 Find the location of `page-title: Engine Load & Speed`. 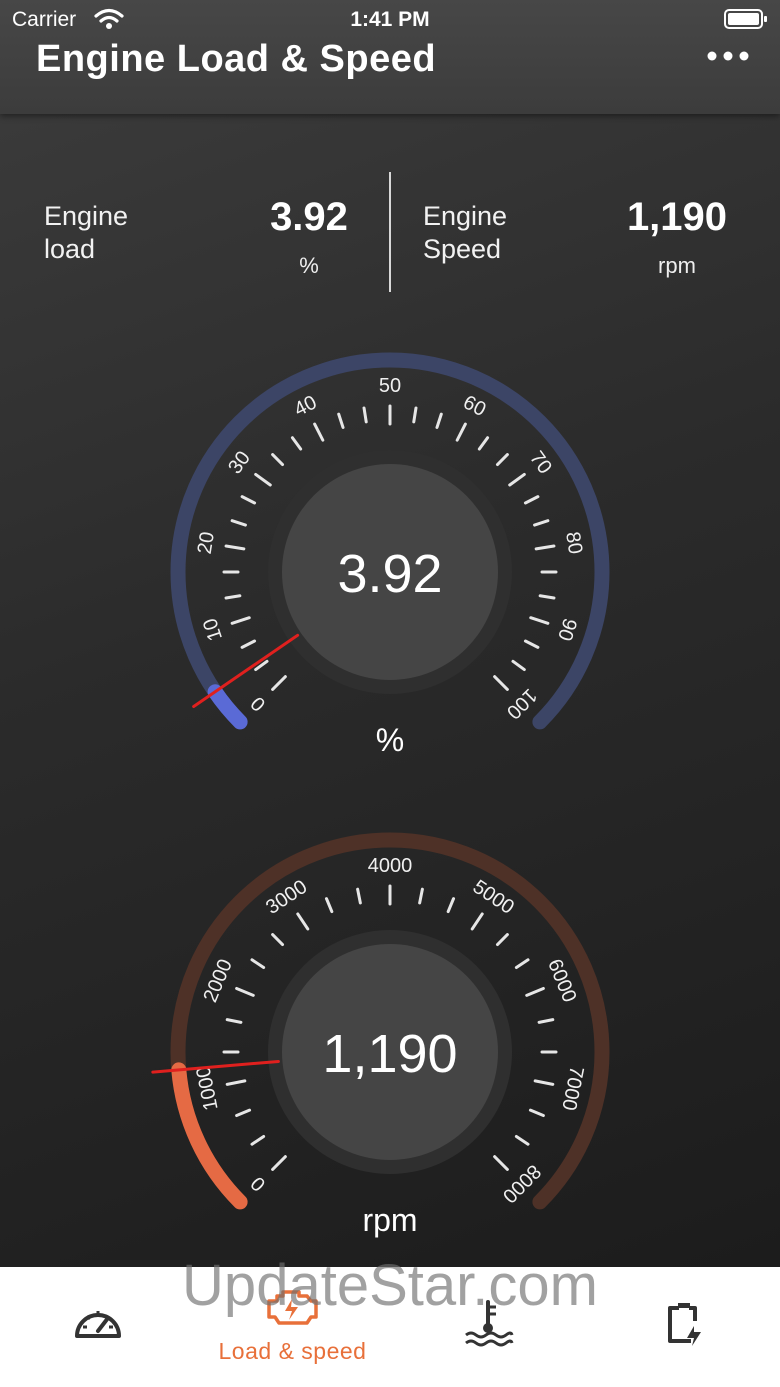

page-title: Engine Load & Speed is located at coordinates (236, 59).